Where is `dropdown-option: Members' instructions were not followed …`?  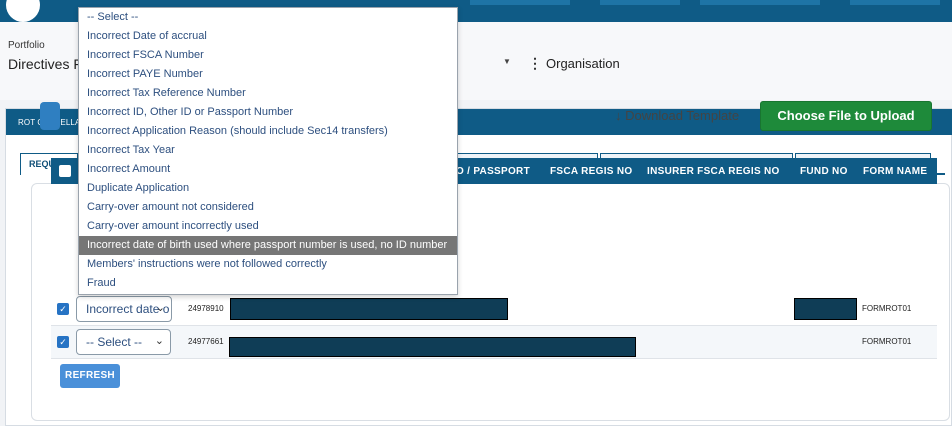
dropdown-option: Members' instructions were not followed … is located at coordinates (268, 264).